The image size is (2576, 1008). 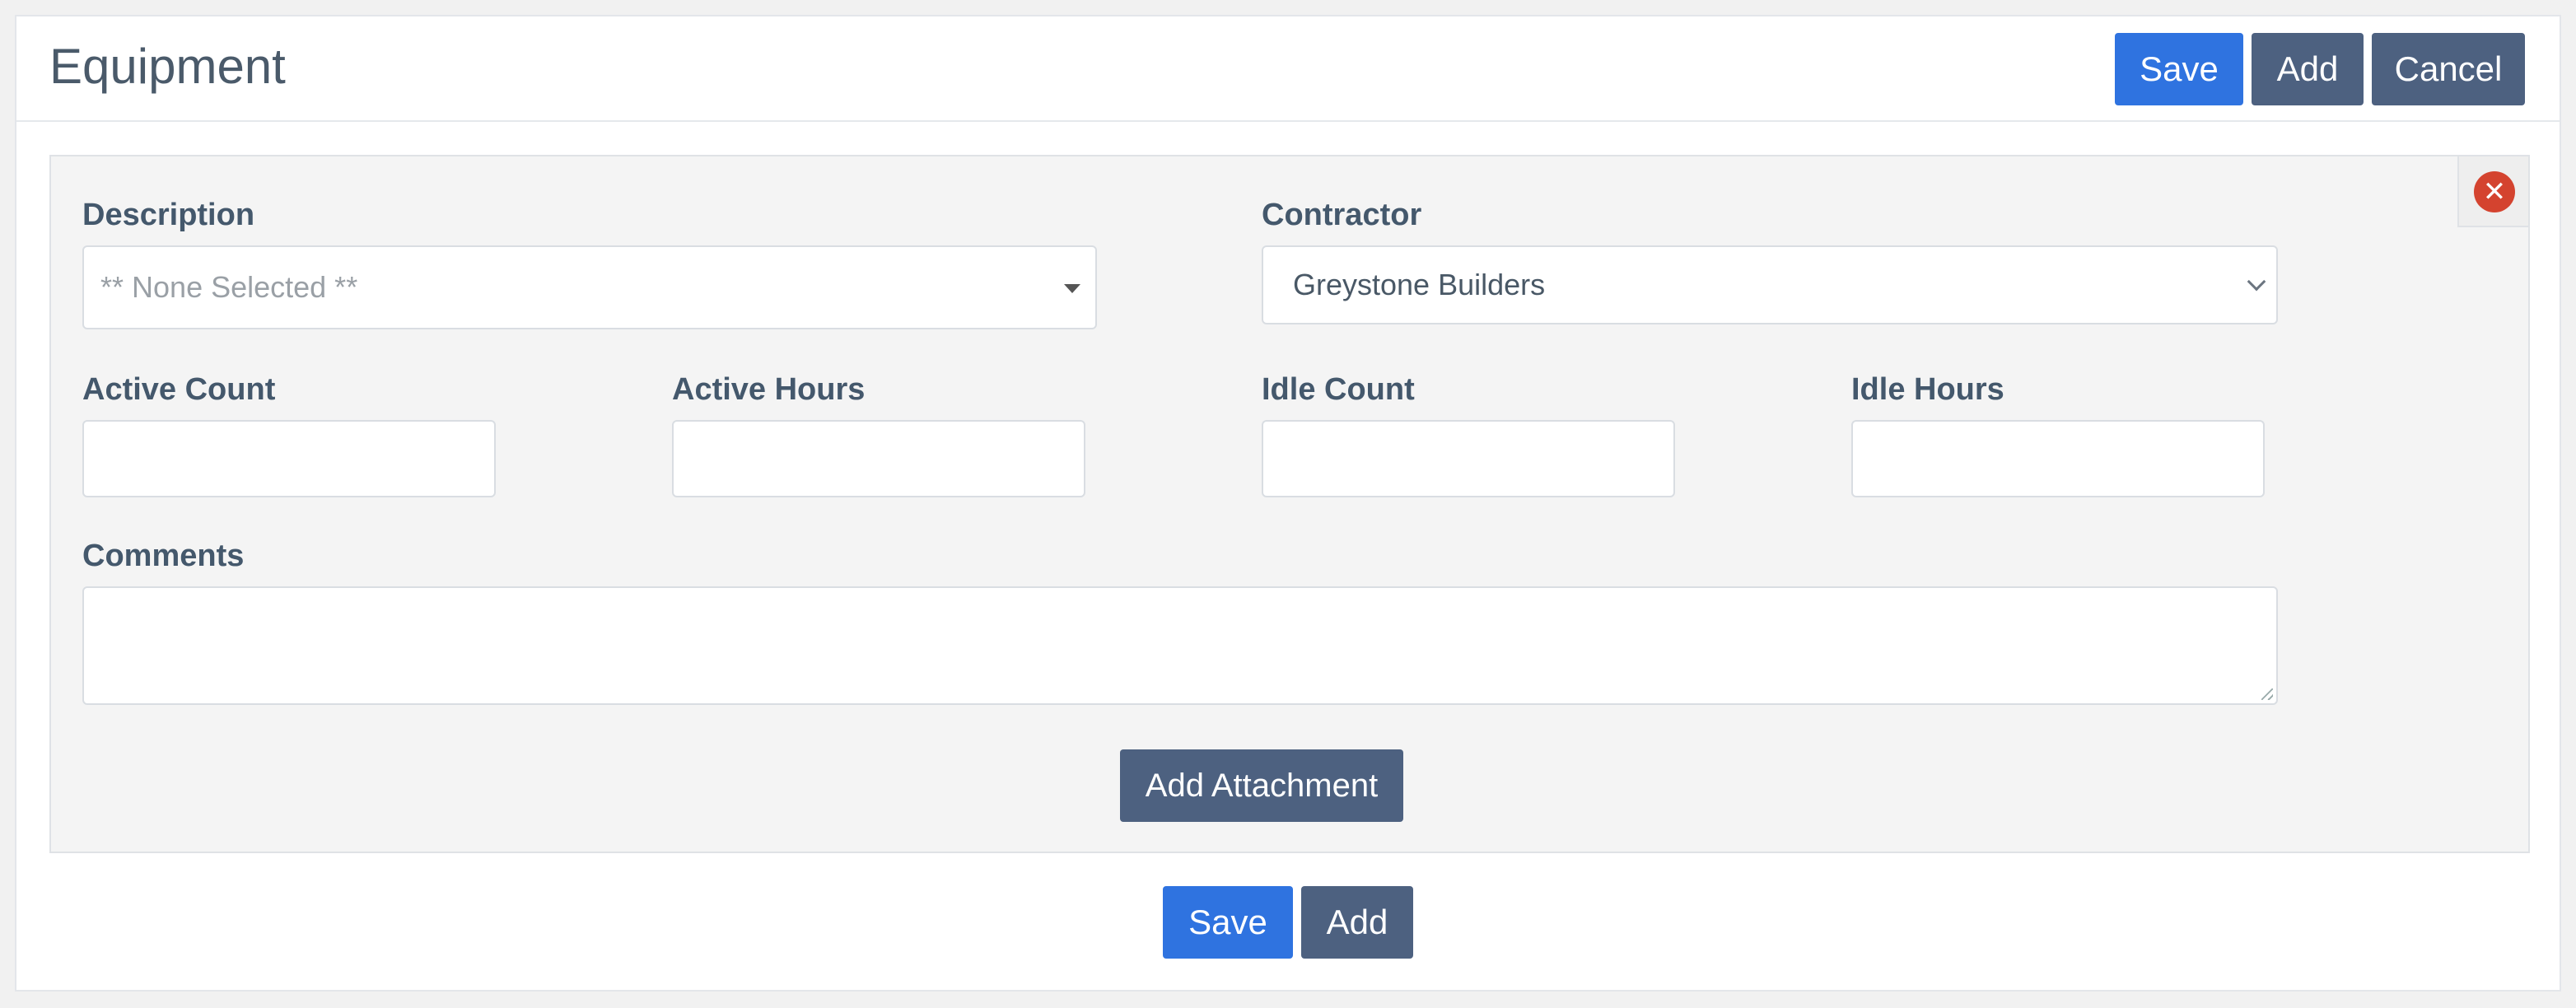 What do you see at coordinates (1342, 215) in the screenshot?
I see `contractor-label: Contractor` at bounding box center [1342, 215].